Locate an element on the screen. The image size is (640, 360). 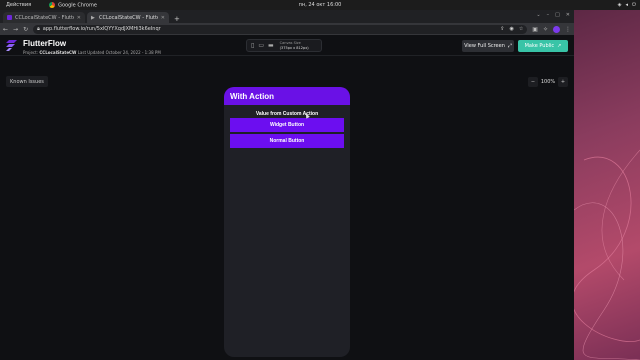
volume-icon: ◂ is located at coordinates (627, 5).